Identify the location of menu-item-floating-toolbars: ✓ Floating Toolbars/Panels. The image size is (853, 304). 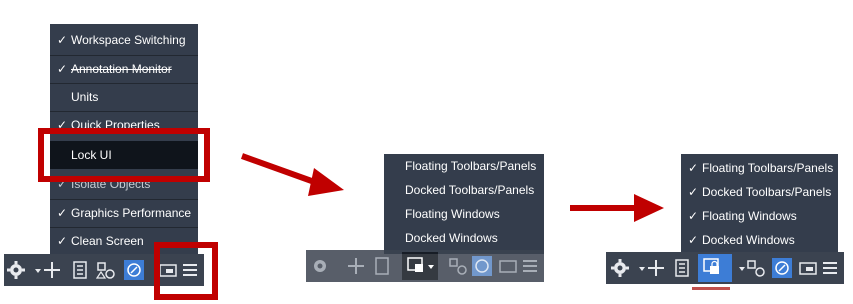
(759, 168).